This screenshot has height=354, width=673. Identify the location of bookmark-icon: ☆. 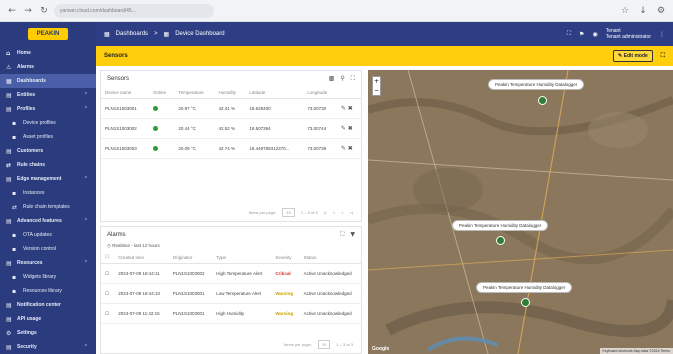
(625, 11).